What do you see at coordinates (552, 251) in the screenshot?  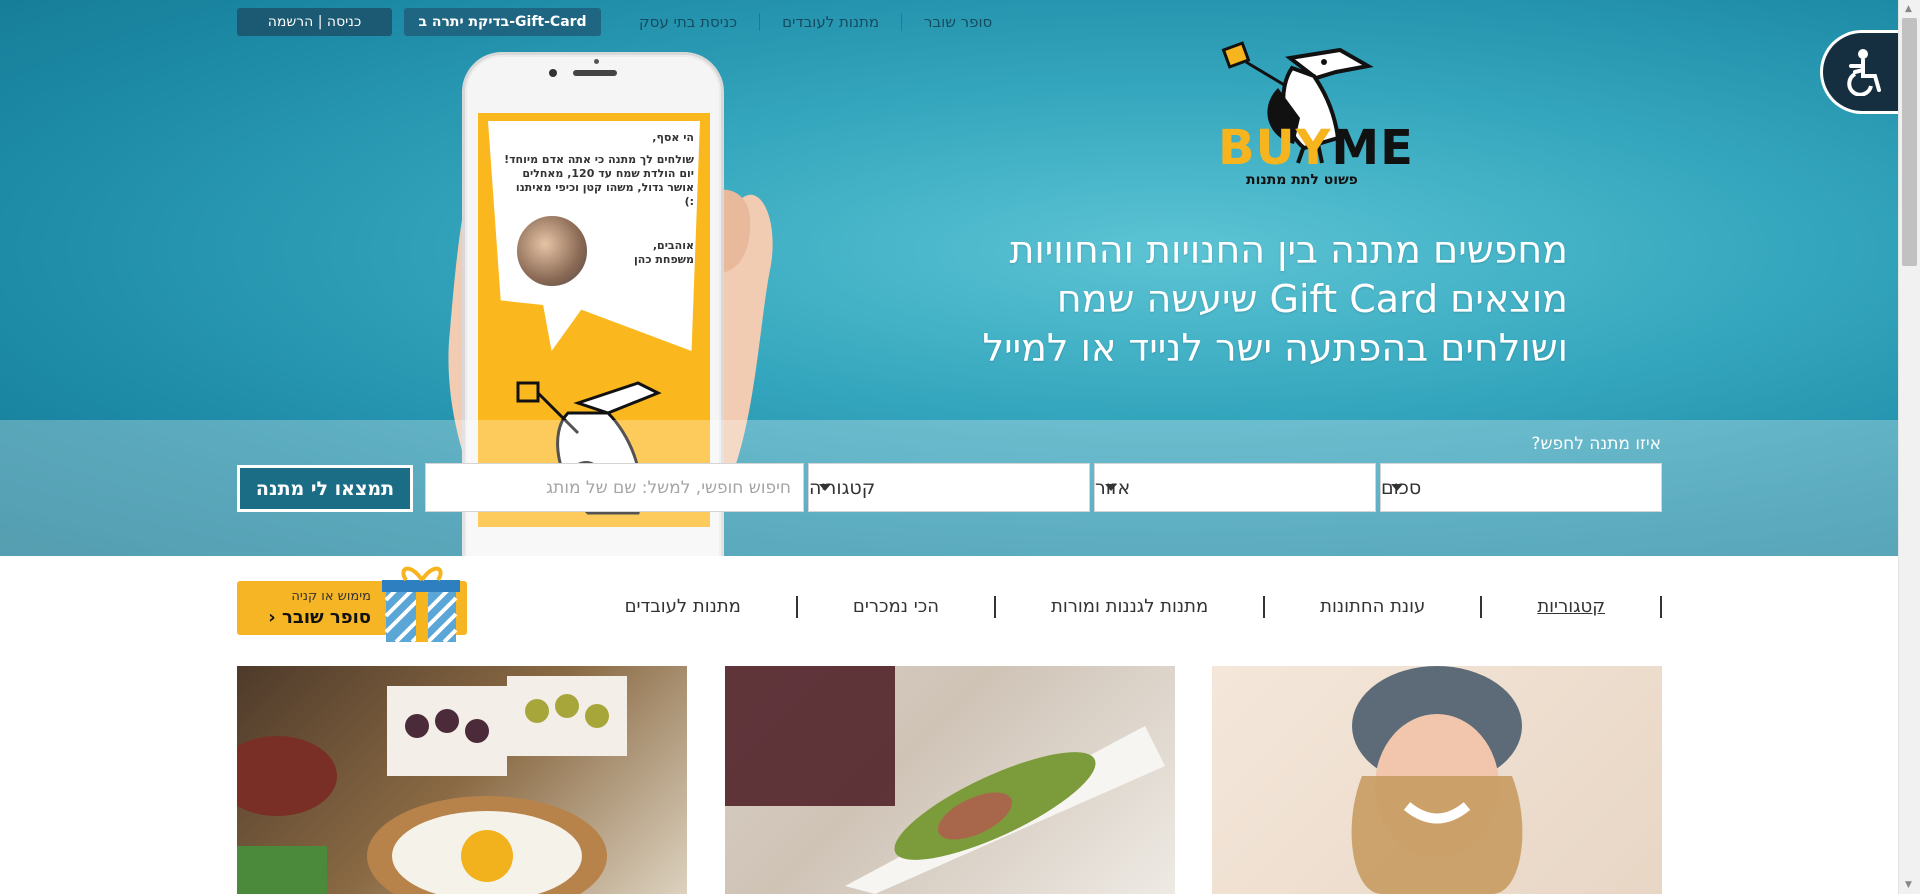 I see `family-photo` at bounding box center [552, 251].